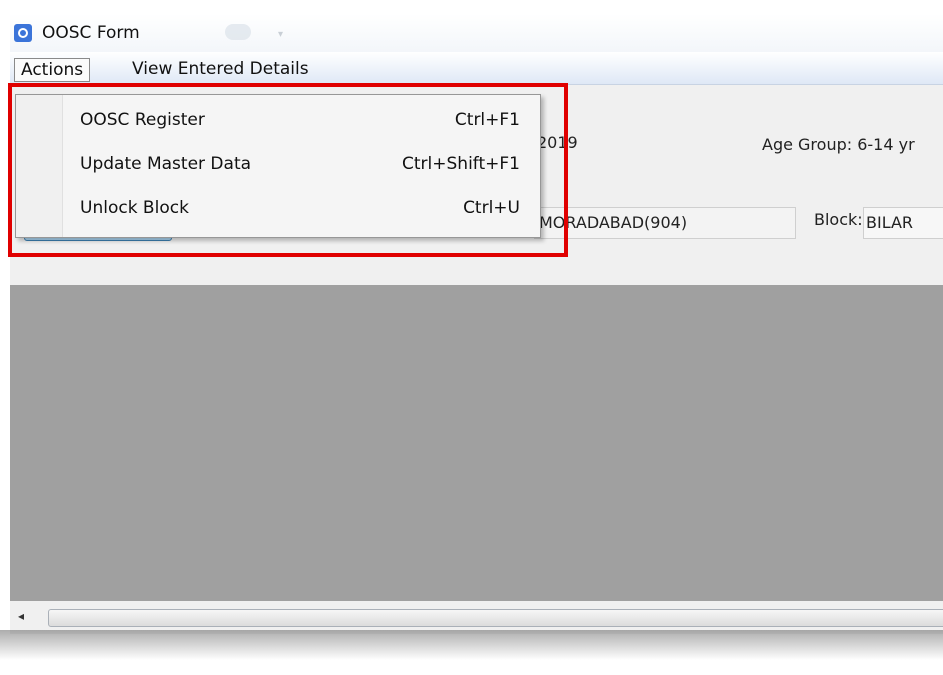 Image resolution: width=943 pixels, height=675 pixels. I want to click on menu-bar: Actions View Entered Details, so click(476, 68).